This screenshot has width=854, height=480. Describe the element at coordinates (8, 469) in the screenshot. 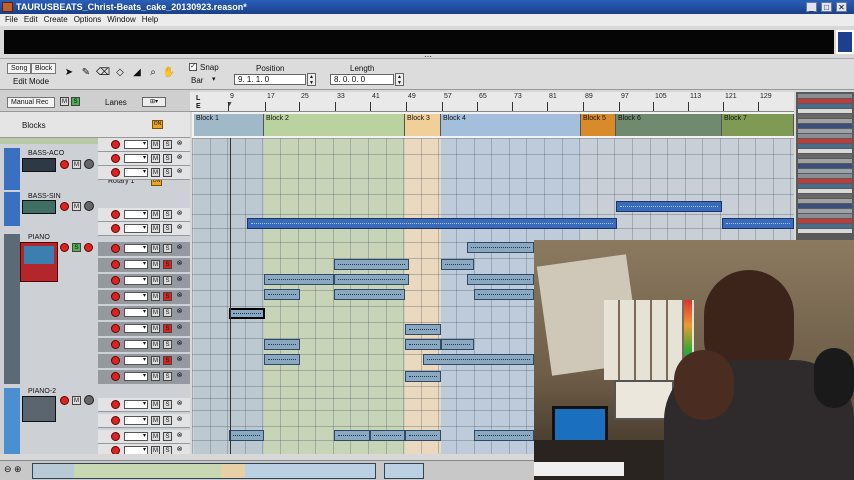

I see `zoom-out-icon: ⊖` at that location.